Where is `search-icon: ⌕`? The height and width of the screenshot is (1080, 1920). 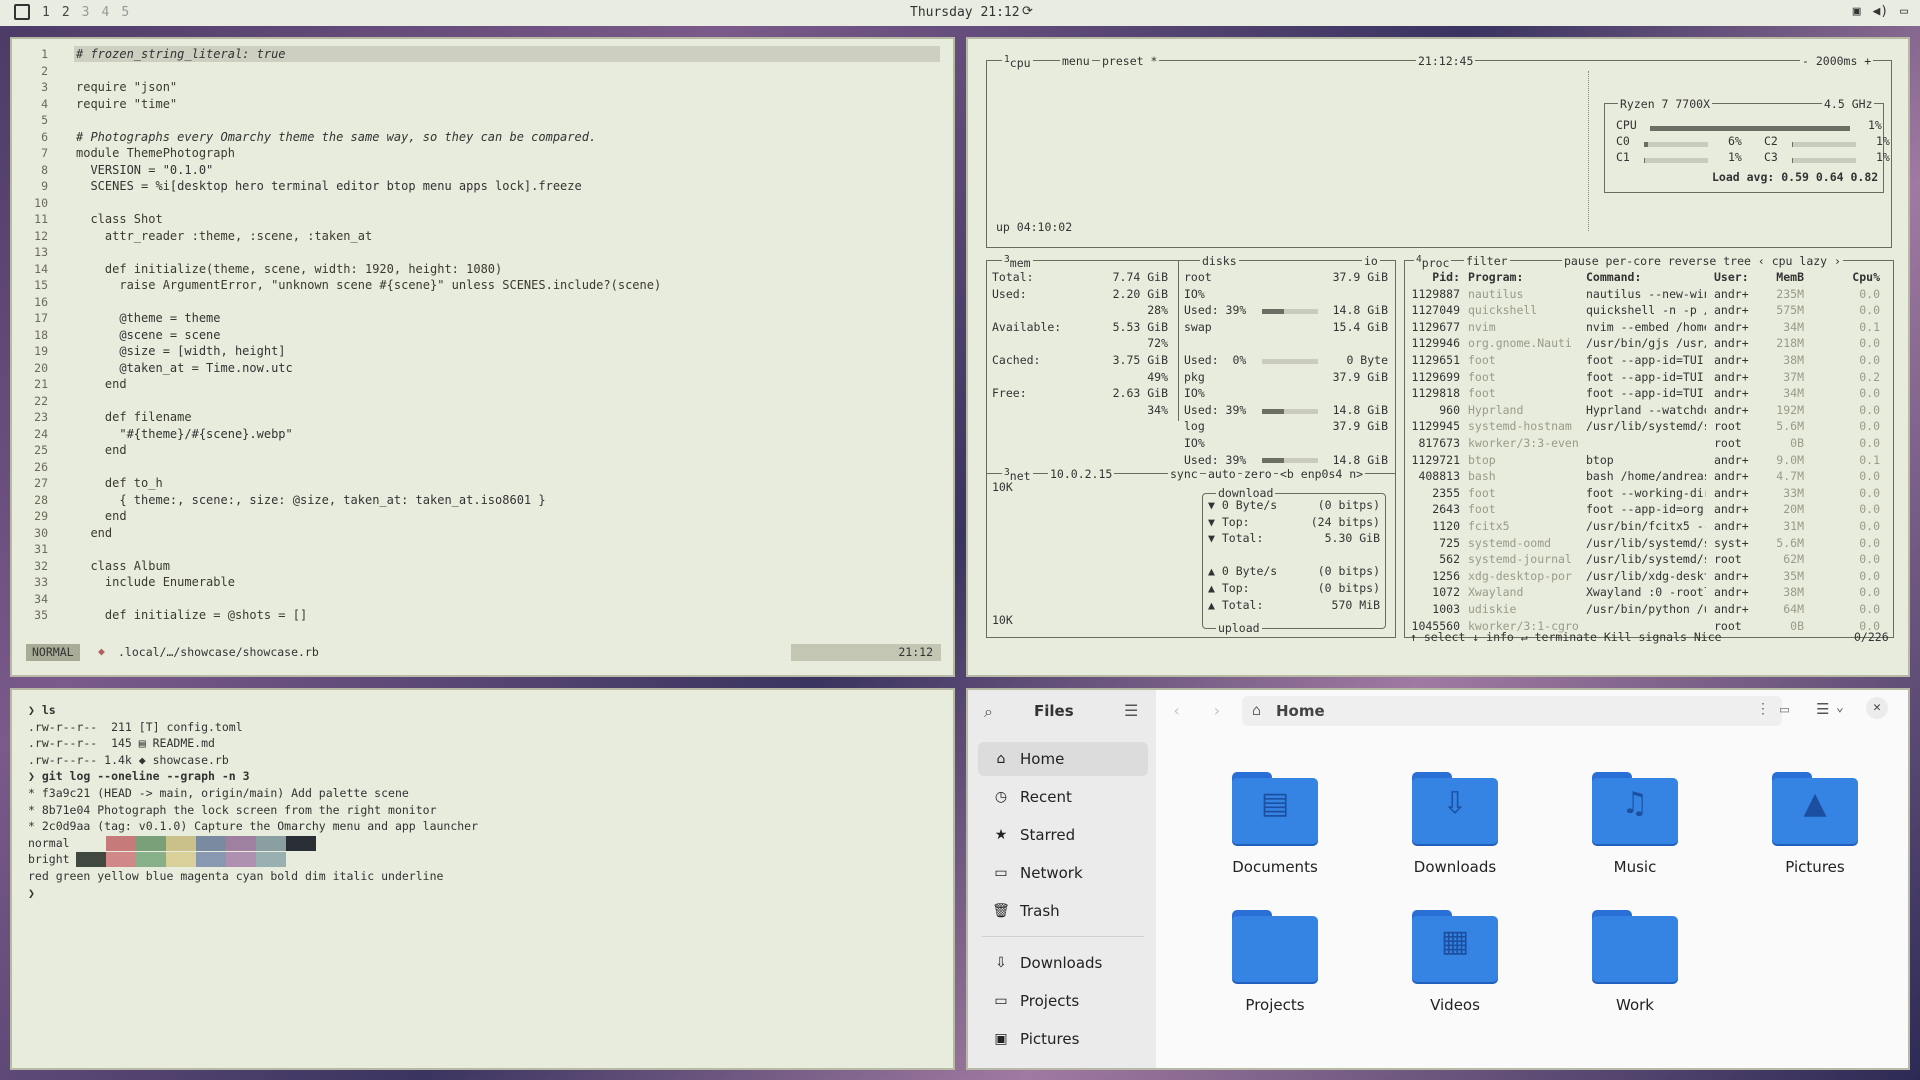 search-icon: ⌕ is located at coordinates (988, 712).